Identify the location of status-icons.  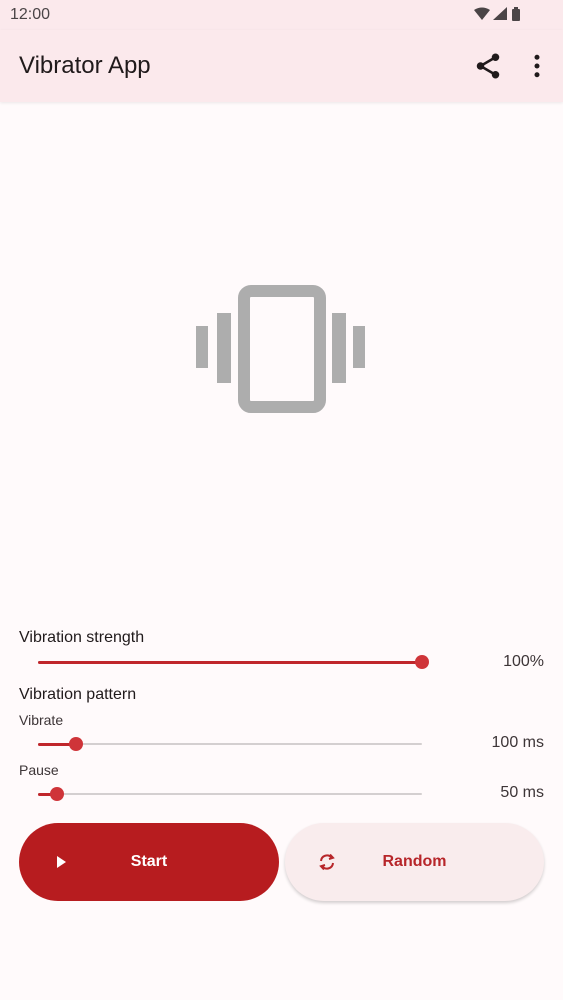
(504, 17).